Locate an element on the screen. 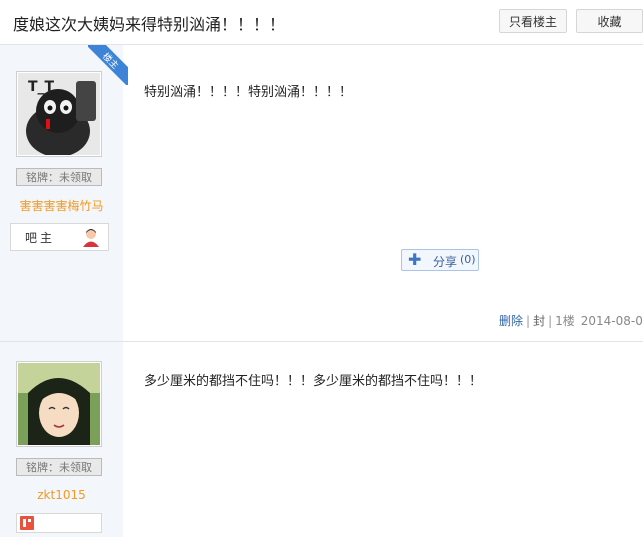 The height and width of the screenshot is (537, 643). avatar-image: T_T is located at coordinates (59, 114).